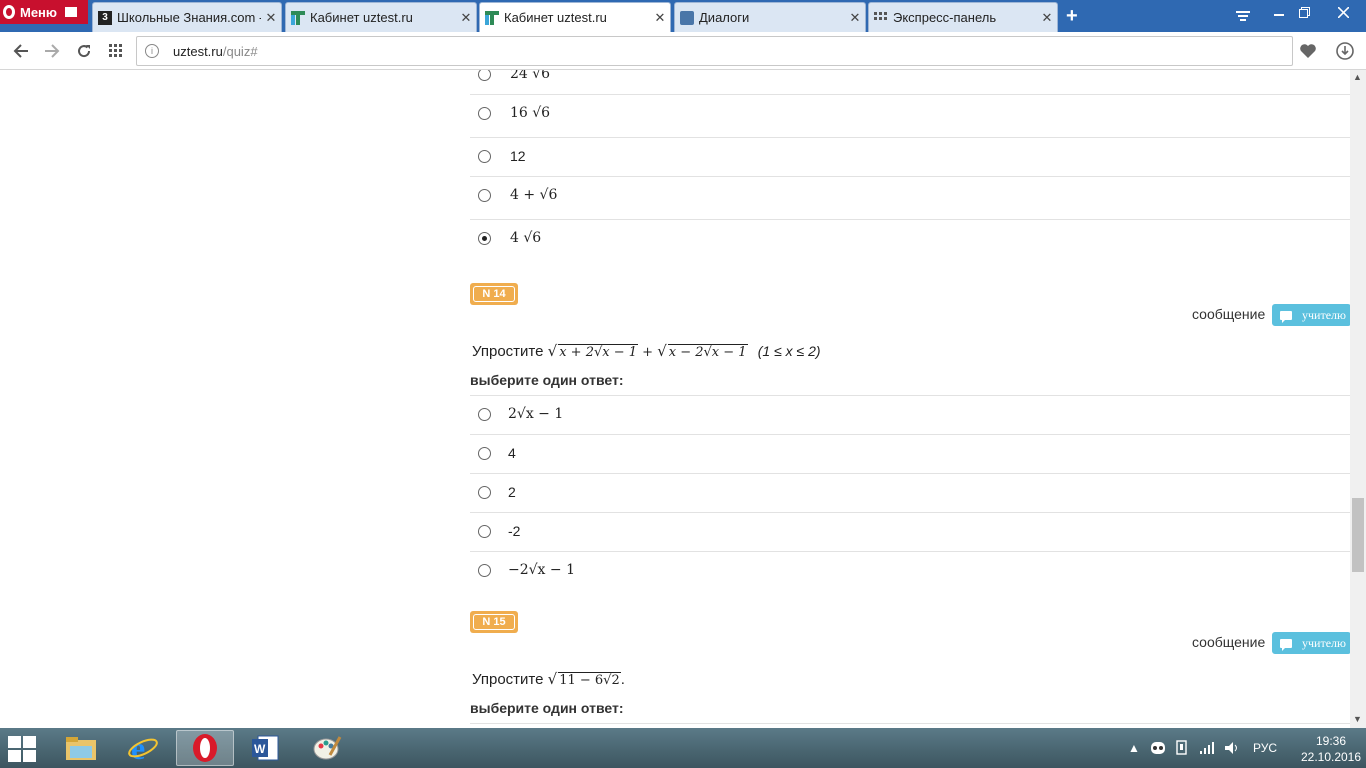 The image size is (1366, 768). Describe the element at coordinates (1229, 314) in the screenshot. I see `message-label: сообщение` at that location.